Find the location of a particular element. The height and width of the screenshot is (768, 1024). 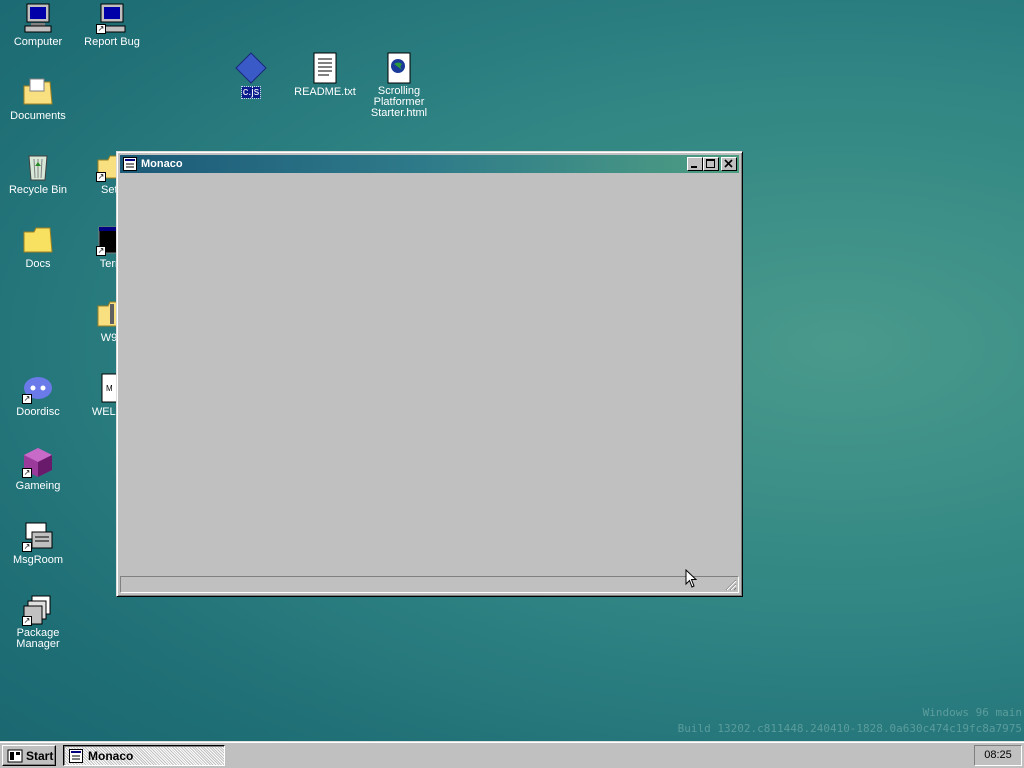

desktop-icon-readme: README.txt is located at coordinates (325, 75).